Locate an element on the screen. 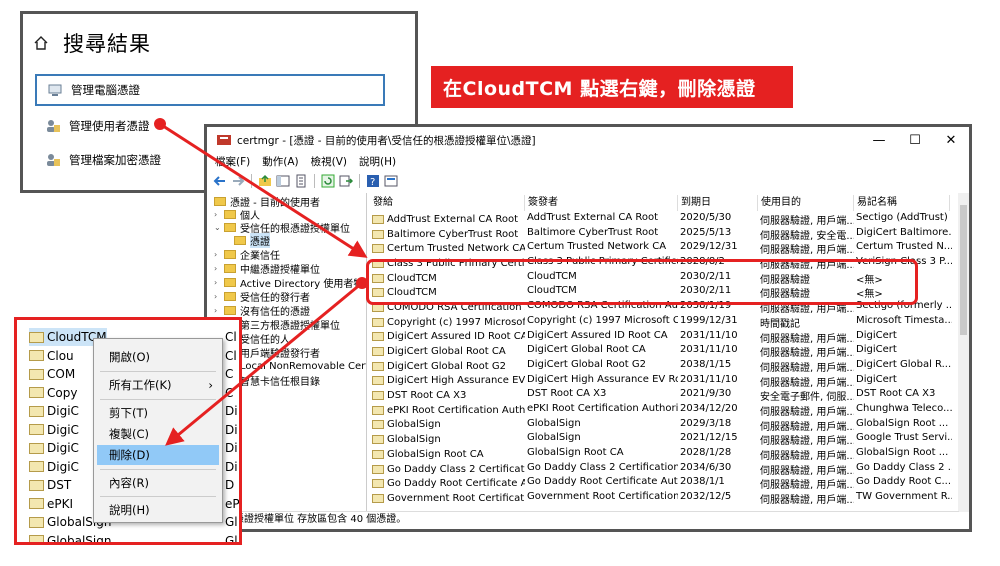 The width and height of the screenshot is (1000, 566). annotation-arrows is located at coordinates (261, 282).